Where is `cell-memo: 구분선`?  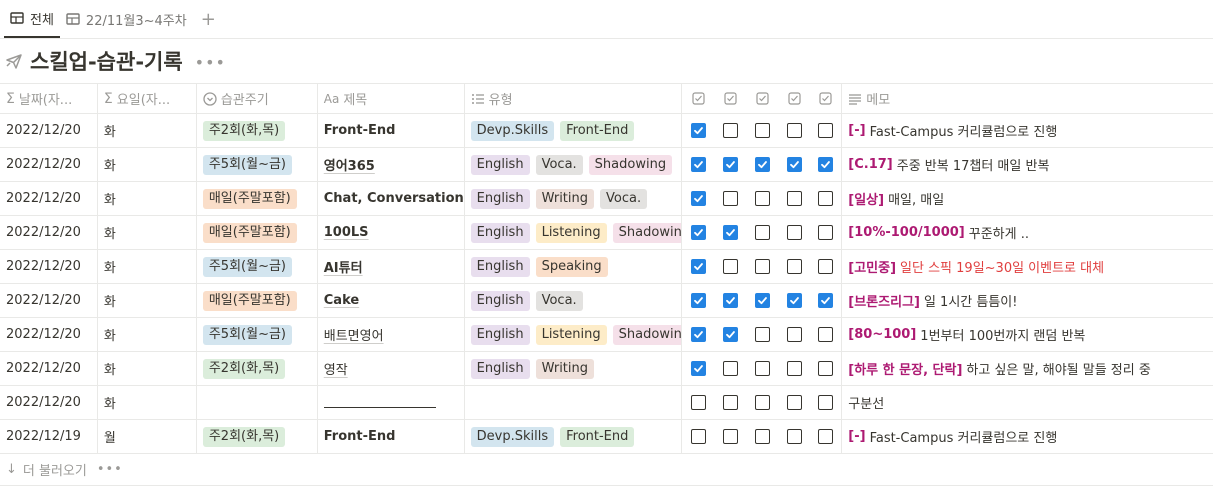 cell-memo: 구분선 is located at coordinates (1027, 402).